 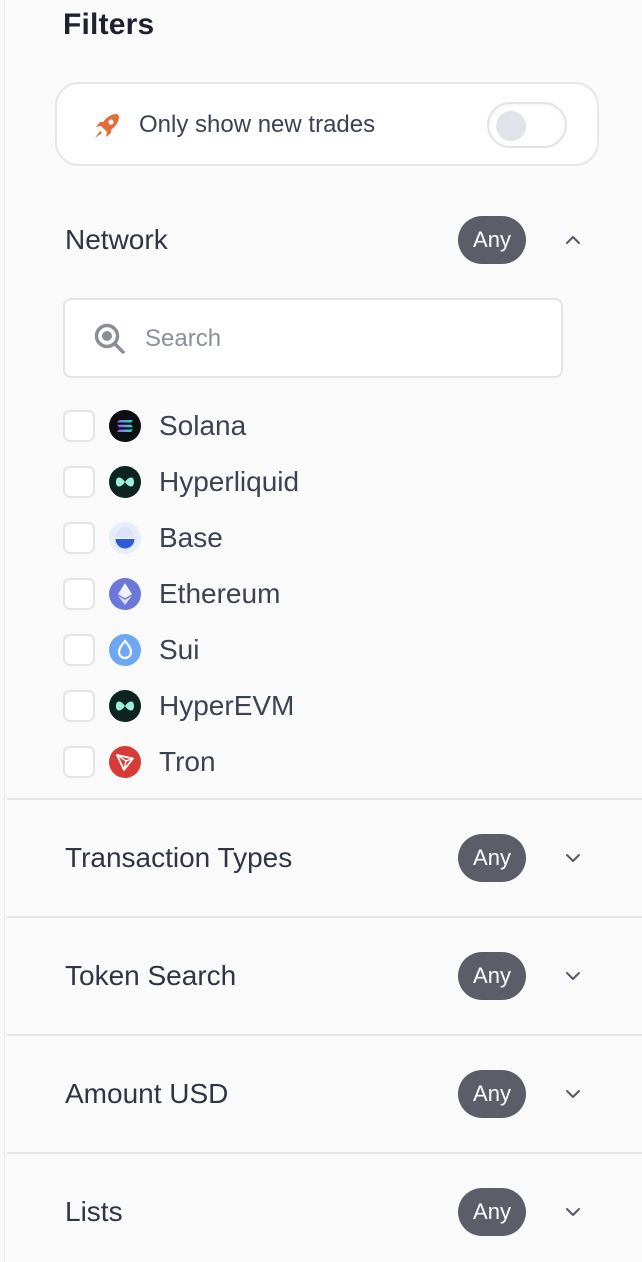 I want to click on network-section-header: Network Any, so click(x=323, y=241).